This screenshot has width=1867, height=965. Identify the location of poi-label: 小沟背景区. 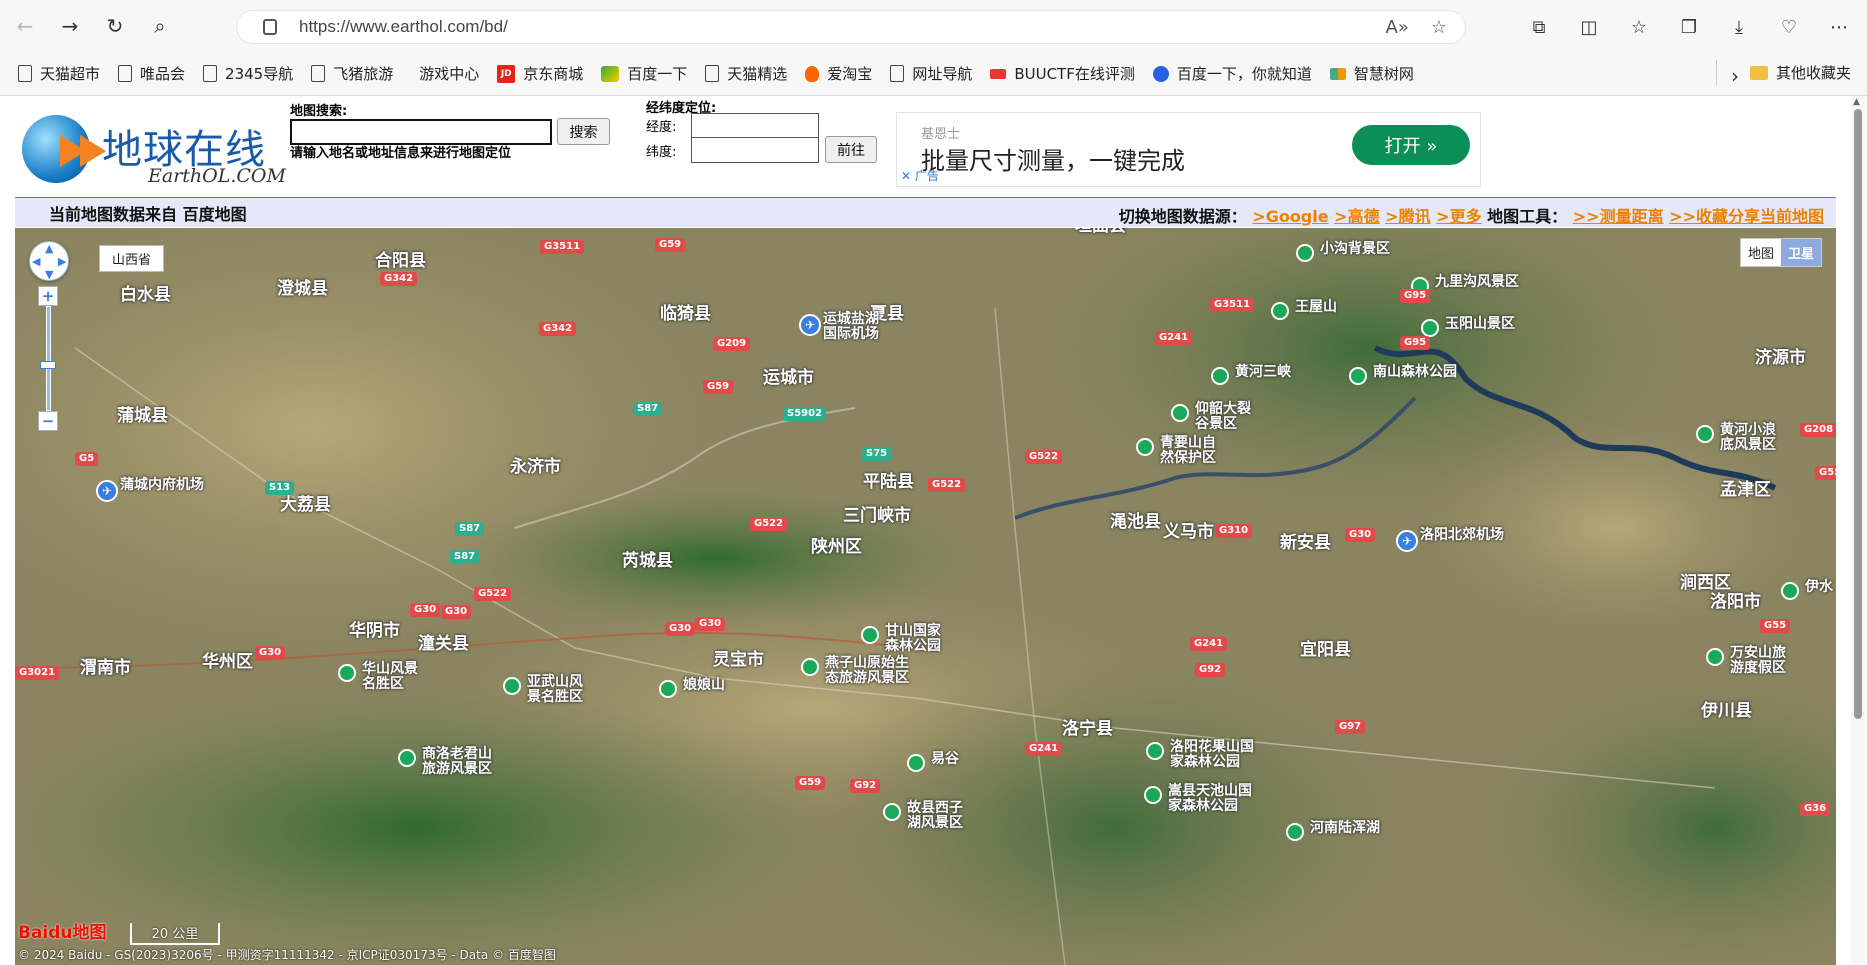
(1355, 249).